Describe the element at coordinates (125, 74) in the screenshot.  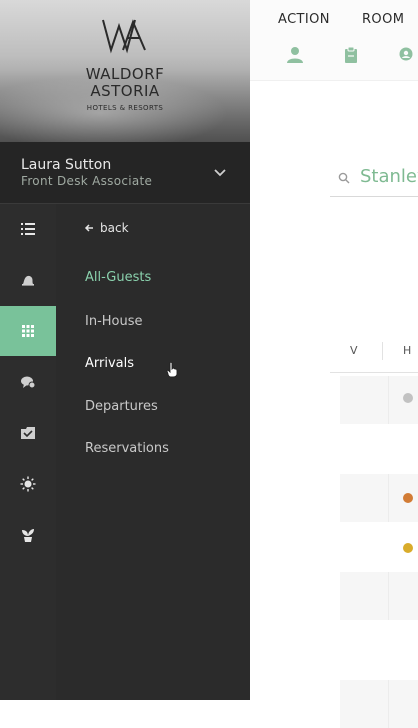
I see `brand-line-1: WALDORF` at that location.